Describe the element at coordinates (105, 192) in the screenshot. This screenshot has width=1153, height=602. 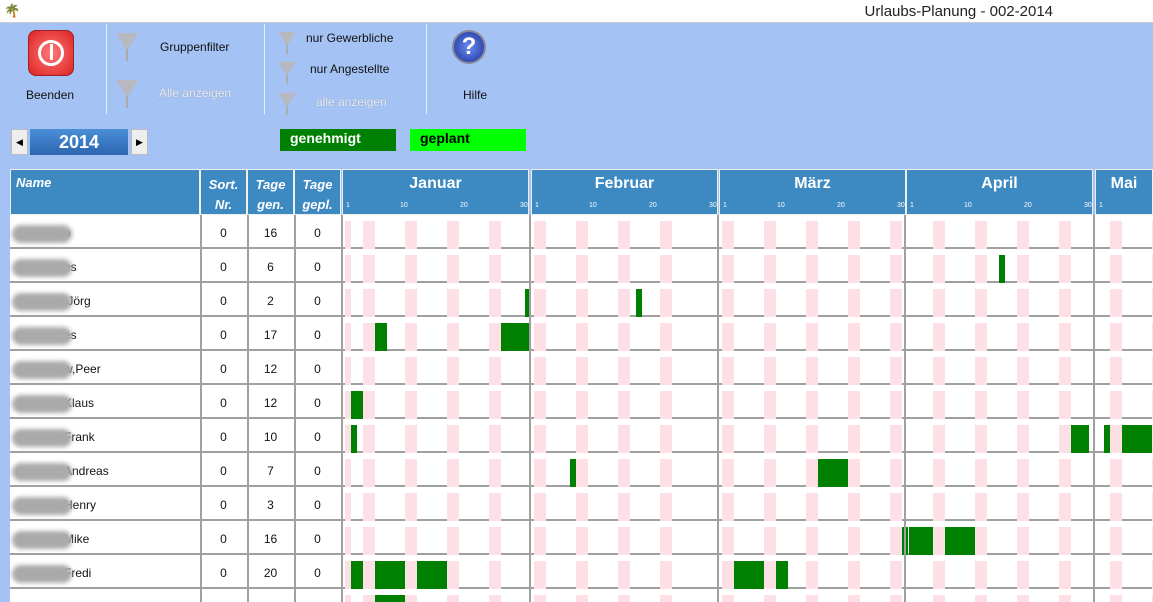
I see `header-name: Name` at that location.